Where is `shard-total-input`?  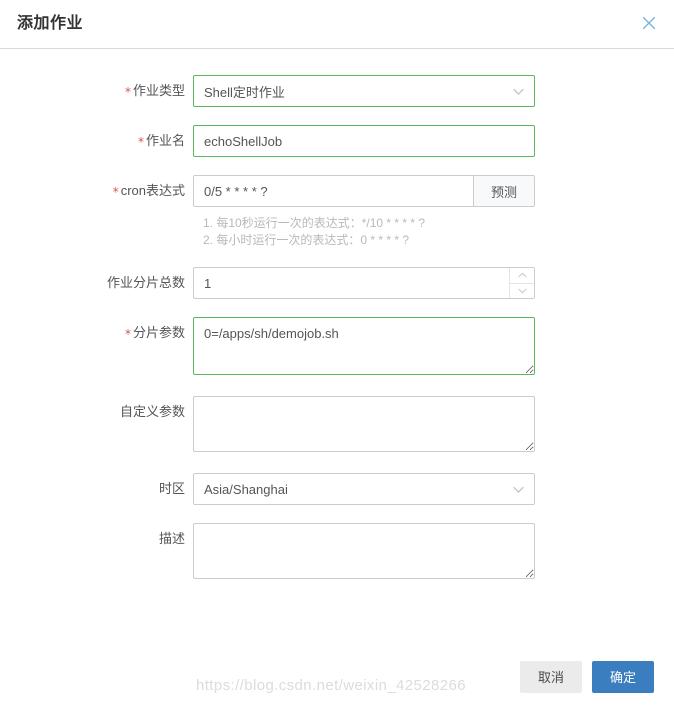 shard-total-input is located at coordinates (364, 283).